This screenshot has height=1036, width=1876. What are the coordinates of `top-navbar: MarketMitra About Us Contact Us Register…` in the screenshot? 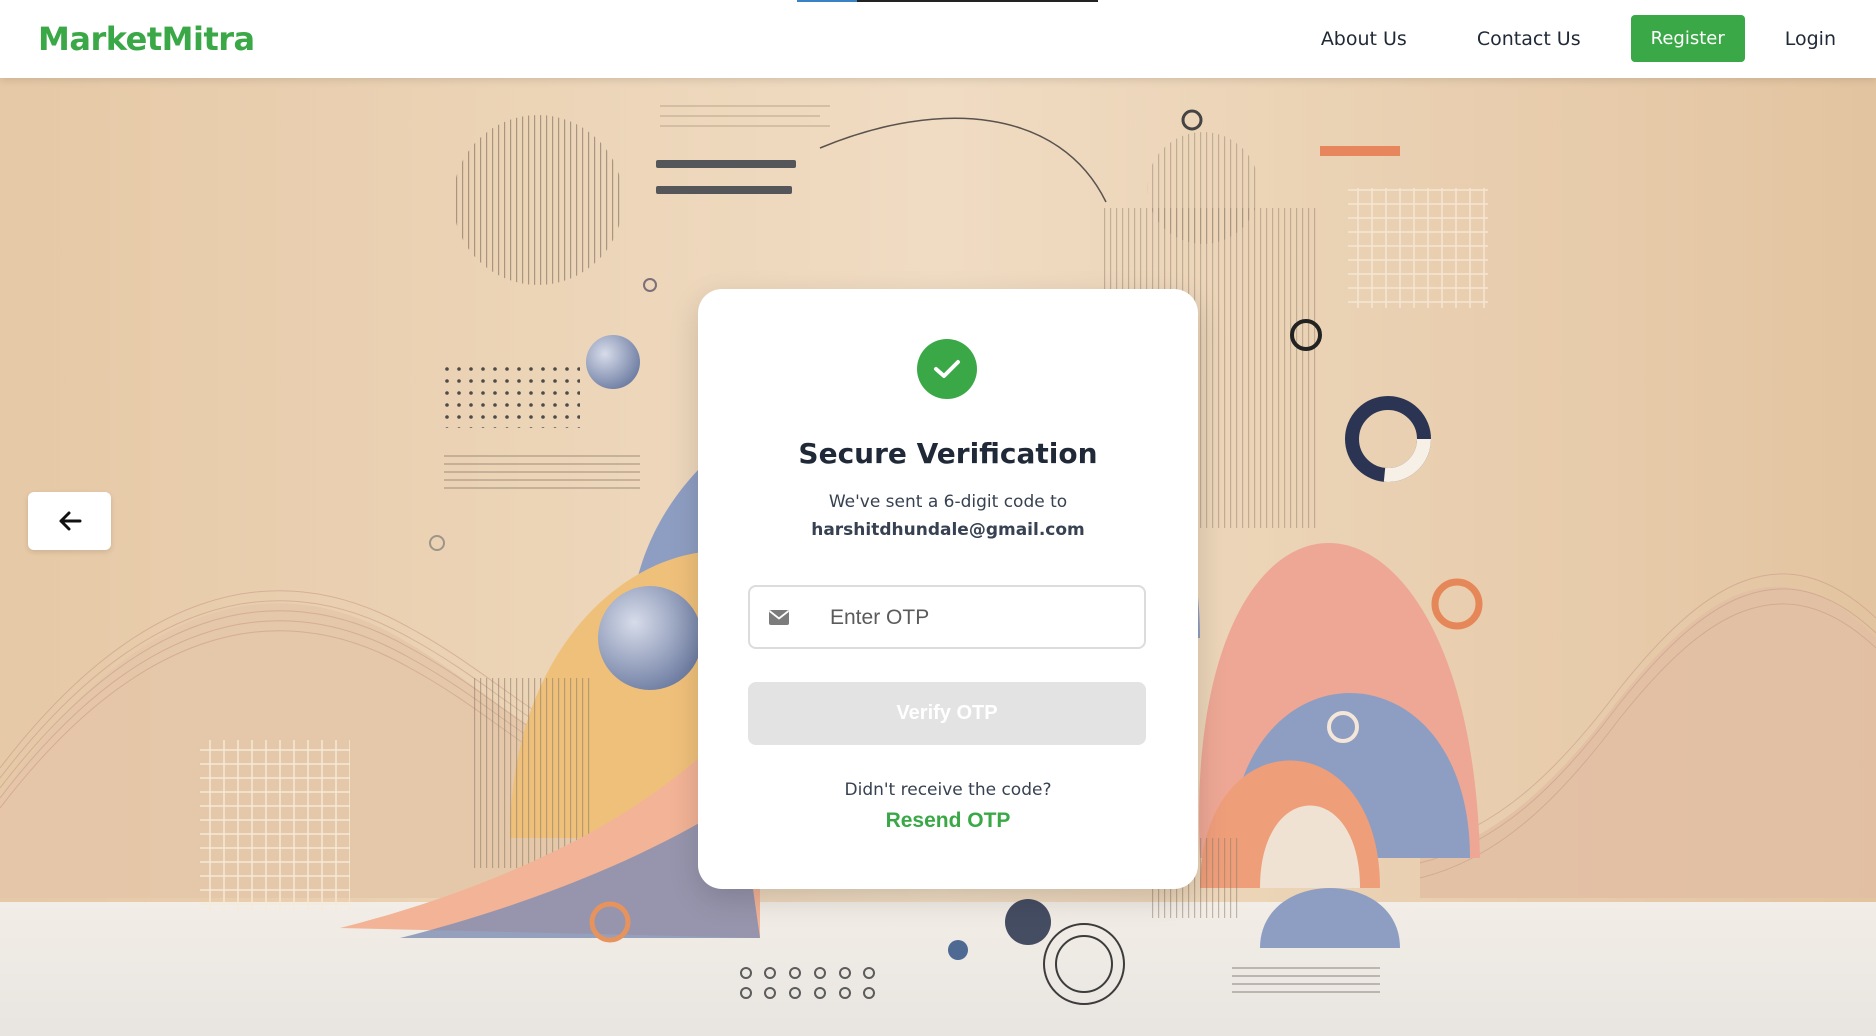 It's located at (938, 39).